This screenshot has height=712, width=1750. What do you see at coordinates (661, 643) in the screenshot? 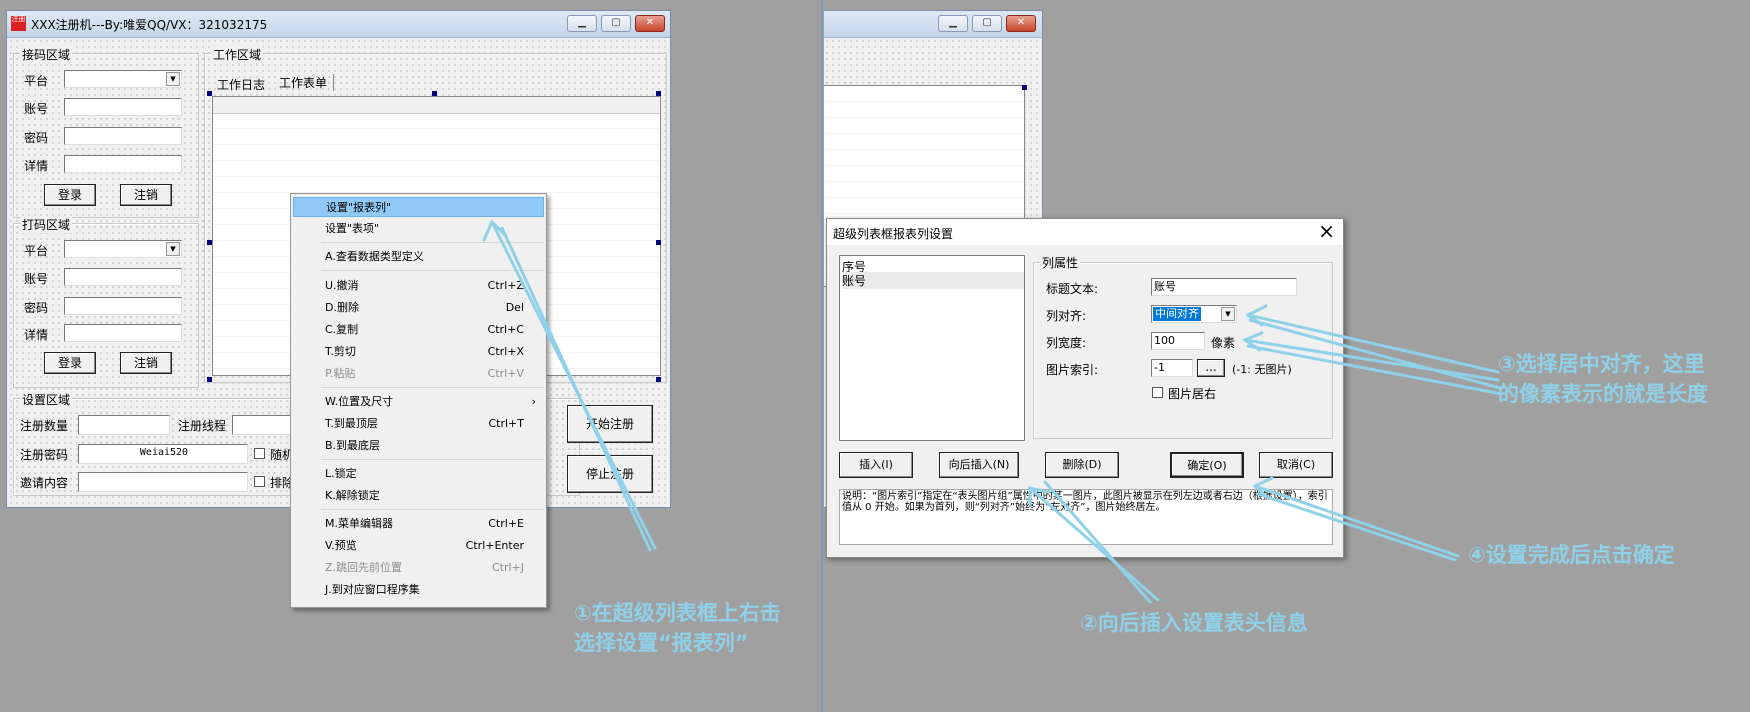
I see `annotation-step-1-line2: 选择设置“报表列”` at bounding box center [661, 643].